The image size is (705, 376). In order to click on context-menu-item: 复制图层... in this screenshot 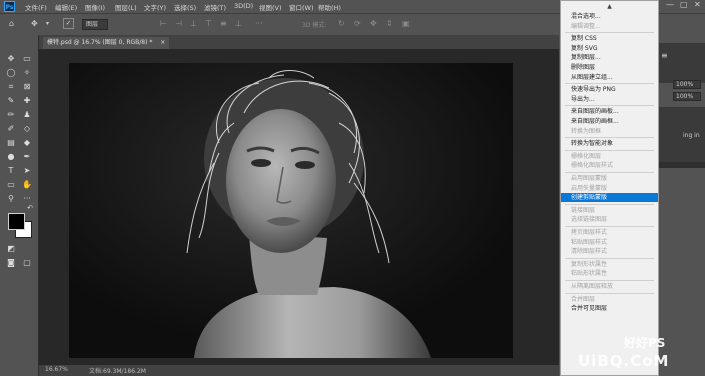, I will do `click(609, 57)`.